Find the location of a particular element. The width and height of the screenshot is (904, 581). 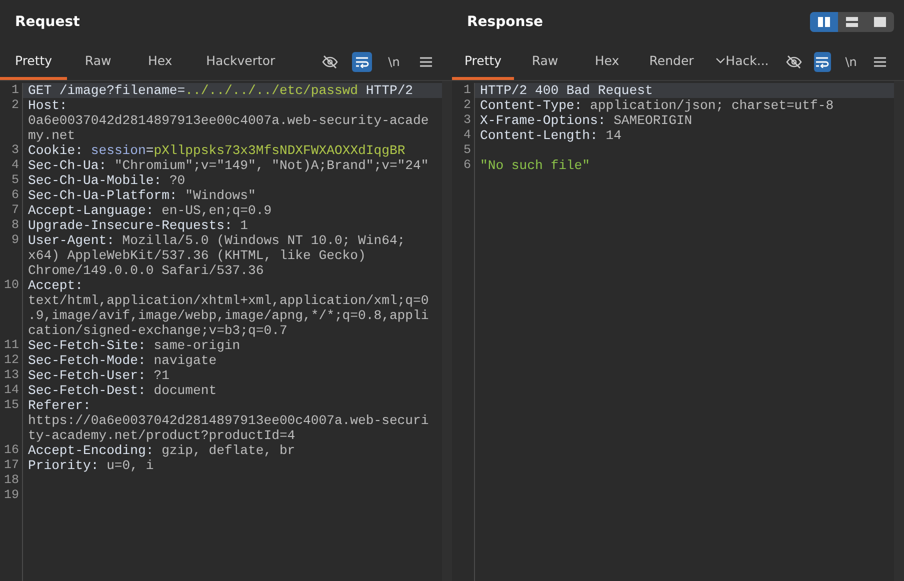

panel-title: Response is located at coordinates (505, 22).